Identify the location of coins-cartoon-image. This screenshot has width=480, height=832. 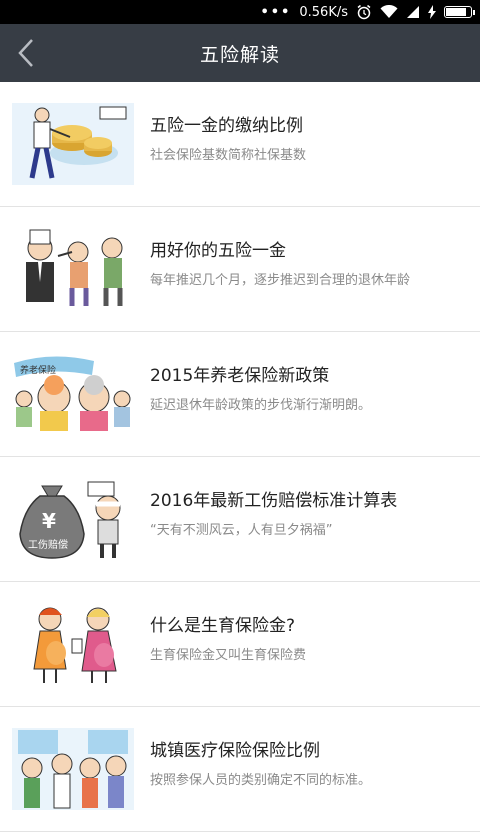
(73, 144).